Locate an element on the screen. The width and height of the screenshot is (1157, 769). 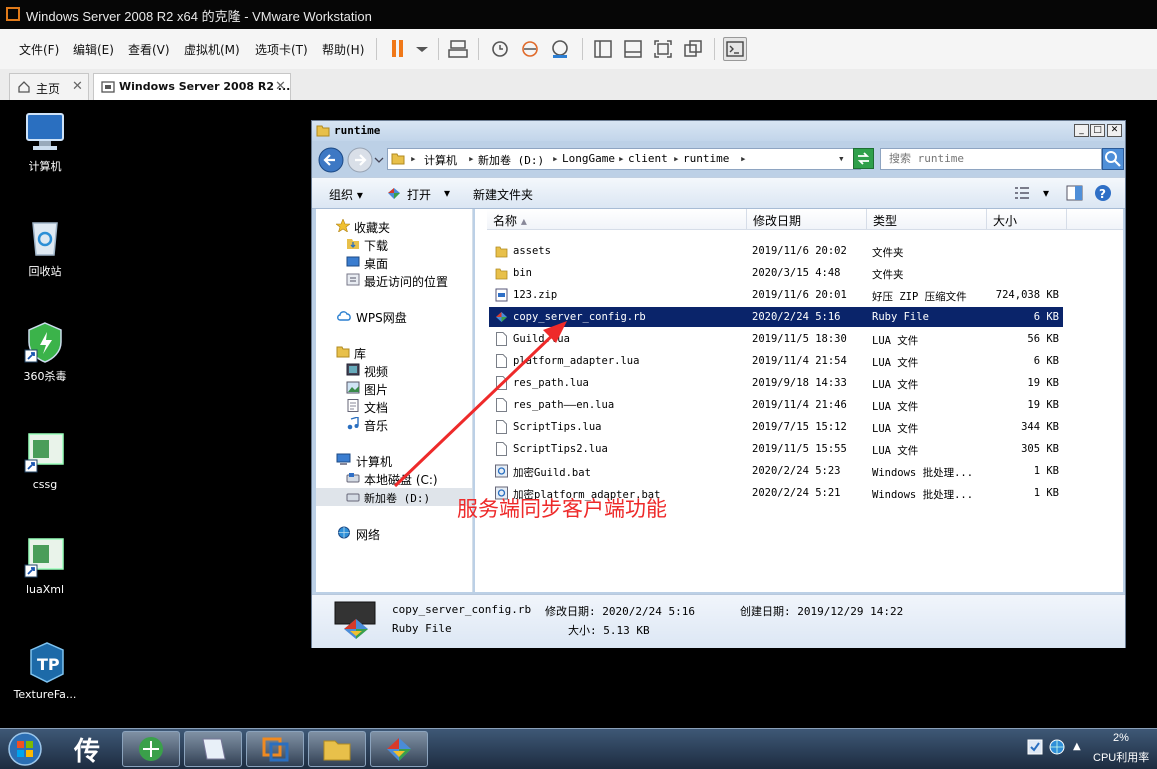
taskbar-notepad is located at coordinates (213, 749).